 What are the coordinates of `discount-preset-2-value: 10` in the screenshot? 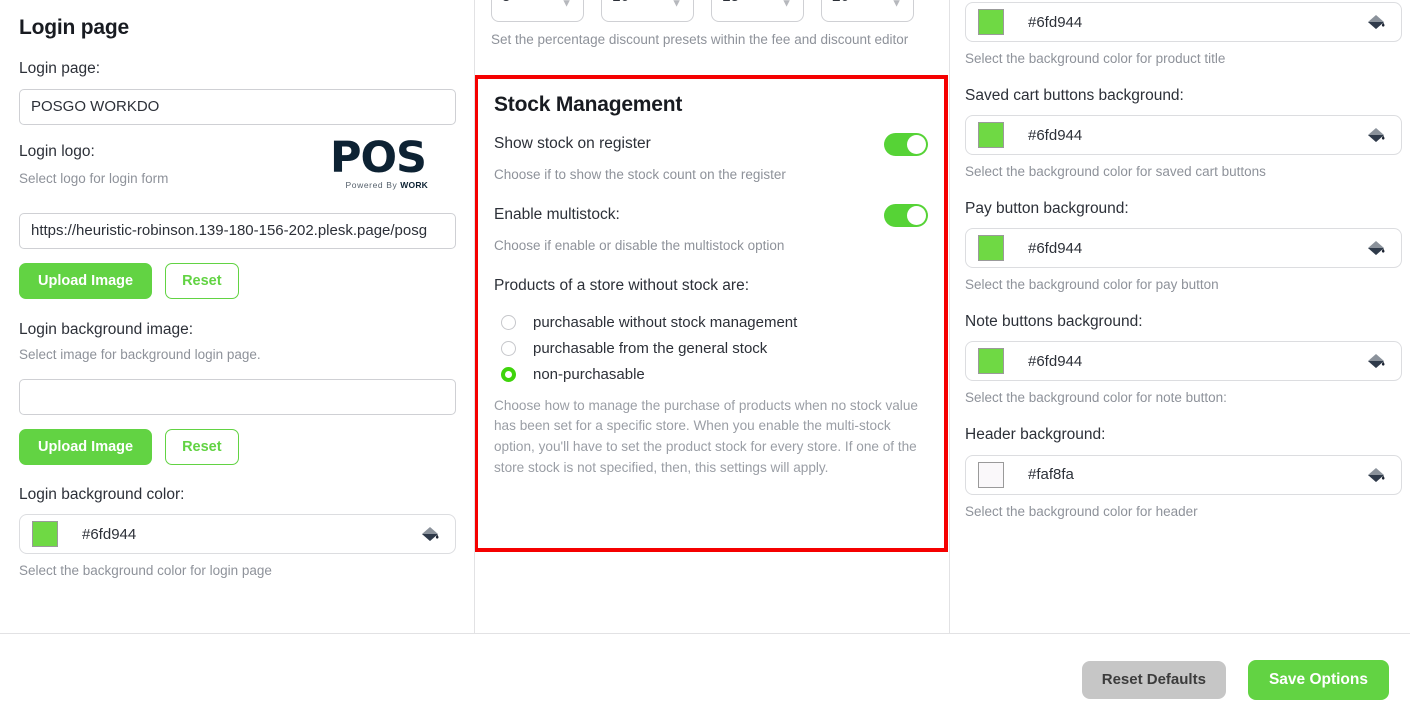 It's located at (620, 3).